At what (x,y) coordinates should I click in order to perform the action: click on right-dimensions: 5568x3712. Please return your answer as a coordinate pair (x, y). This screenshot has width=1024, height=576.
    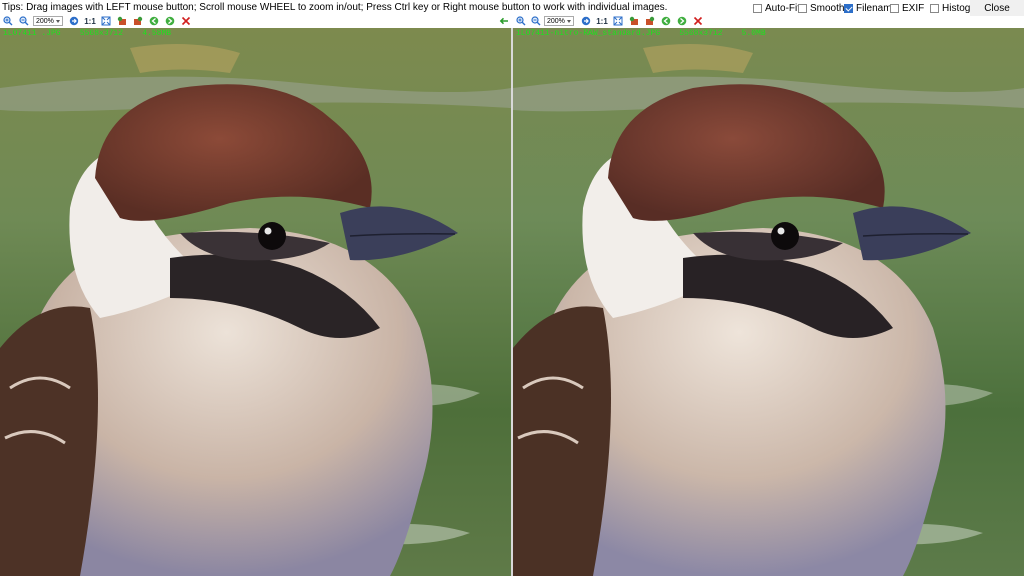
    Looking at the image, I should click on (701, 33).